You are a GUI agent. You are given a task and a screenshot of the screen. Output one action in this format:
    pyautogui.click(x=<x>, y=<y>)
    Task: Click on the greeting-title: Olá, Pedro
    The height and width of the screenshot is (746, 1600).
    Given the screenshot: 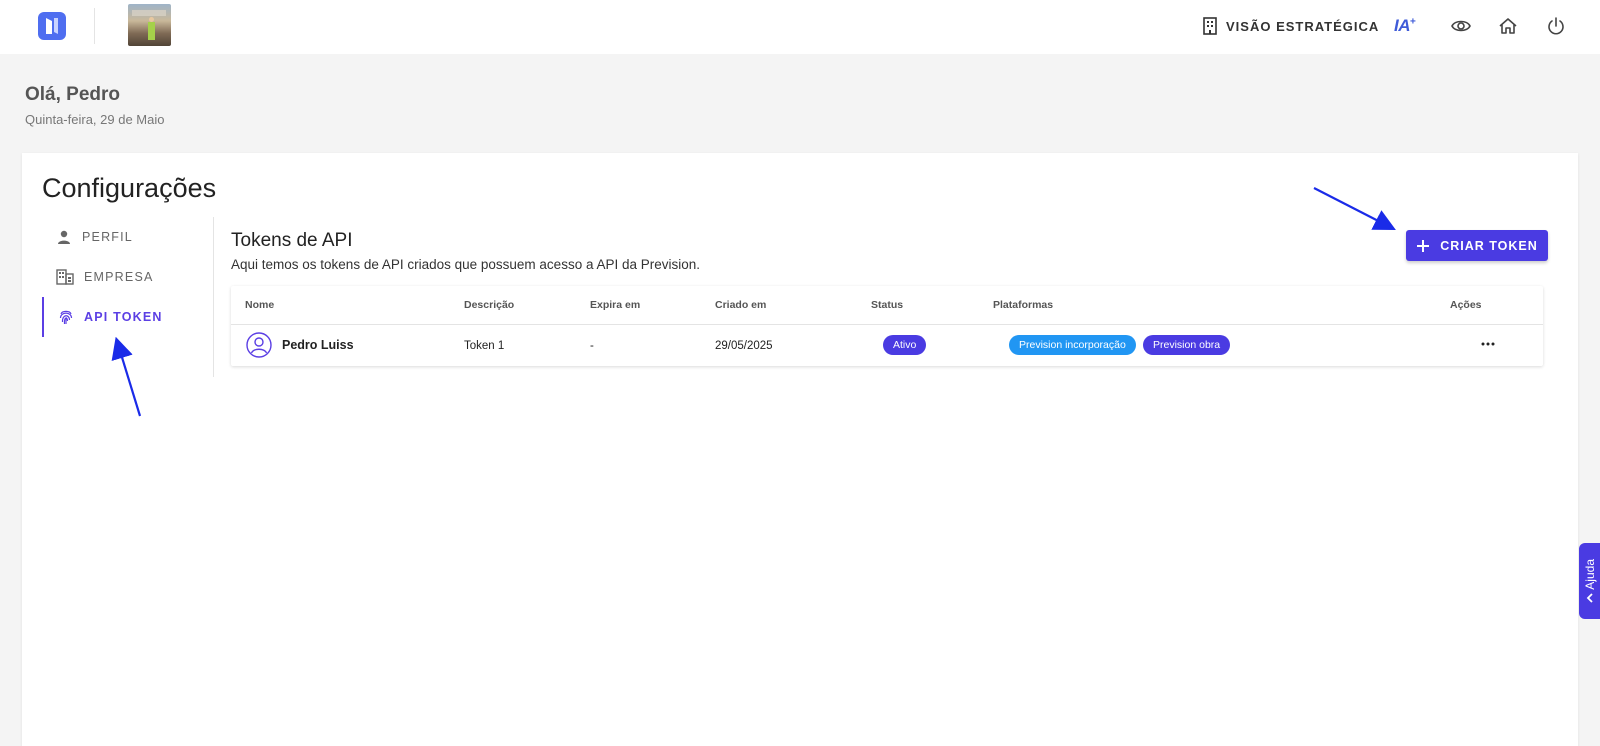 What is the action you would take?
    pyautogui.click(x=73, y=94)
    